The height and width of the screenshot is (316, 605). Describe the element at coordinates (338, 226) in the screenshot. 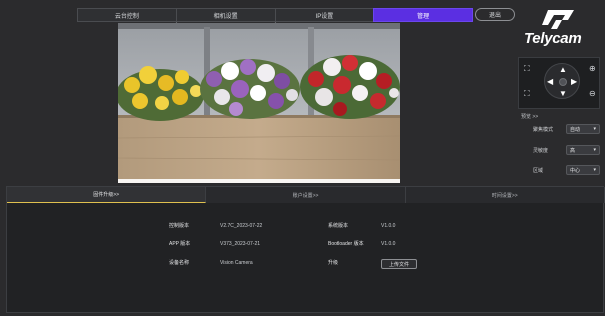

I see `system-version-label: 系统版本` at that location.